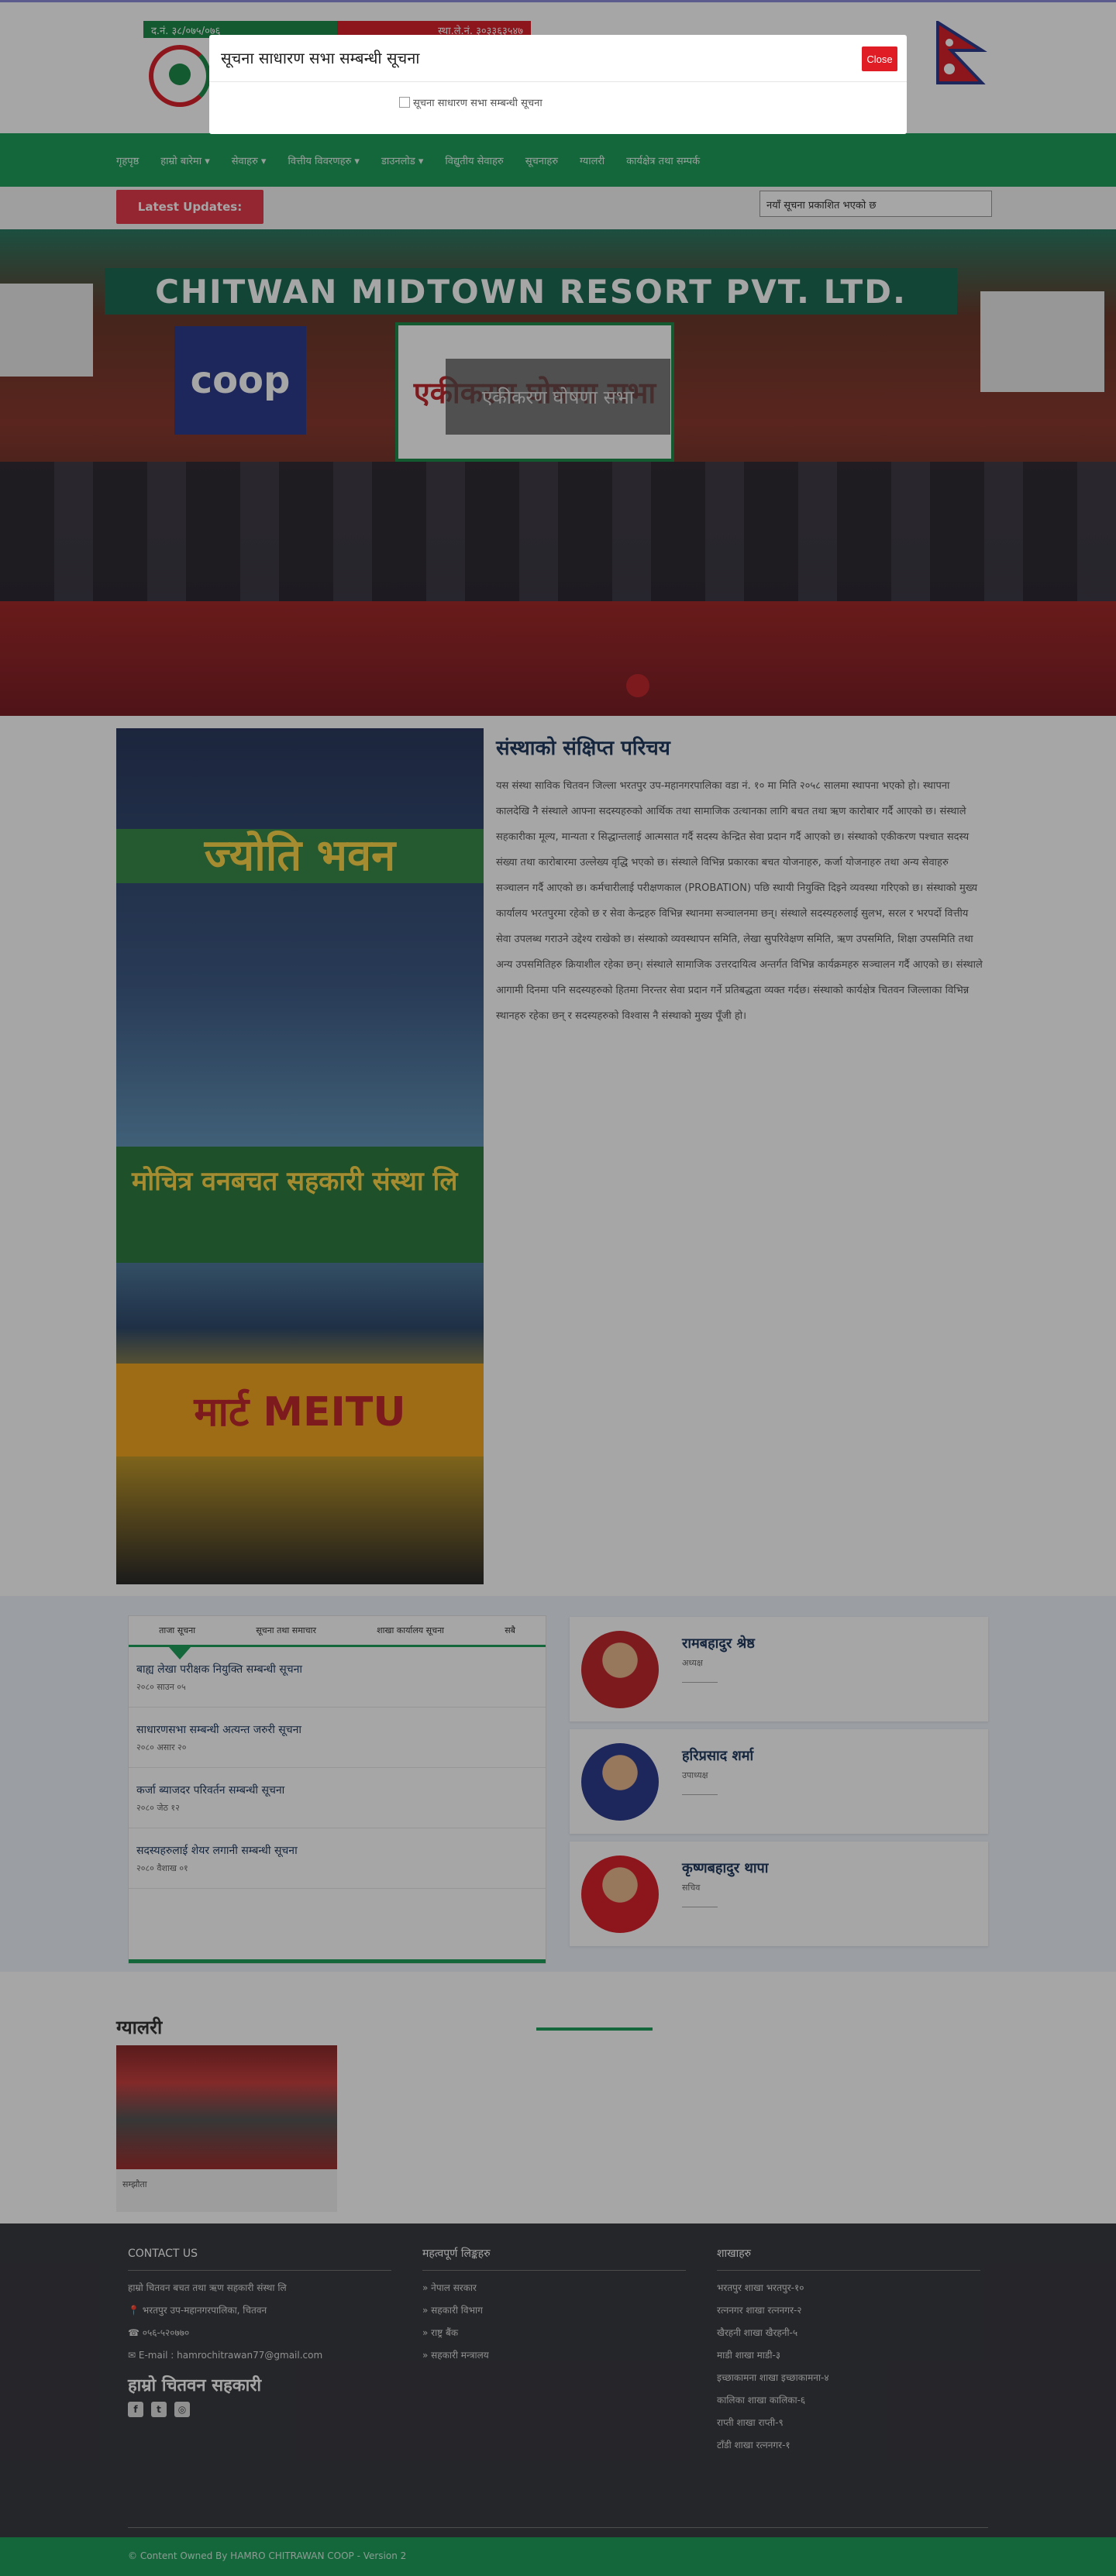 The width and height of the screenshot is (1116, 2576). What do you see at coordinates (477, 103) in the screenshot?
I see `modal-image-alt: सूचना साधारण सभा सम्बन्धी सूचना` at bounding box center [477, 103].